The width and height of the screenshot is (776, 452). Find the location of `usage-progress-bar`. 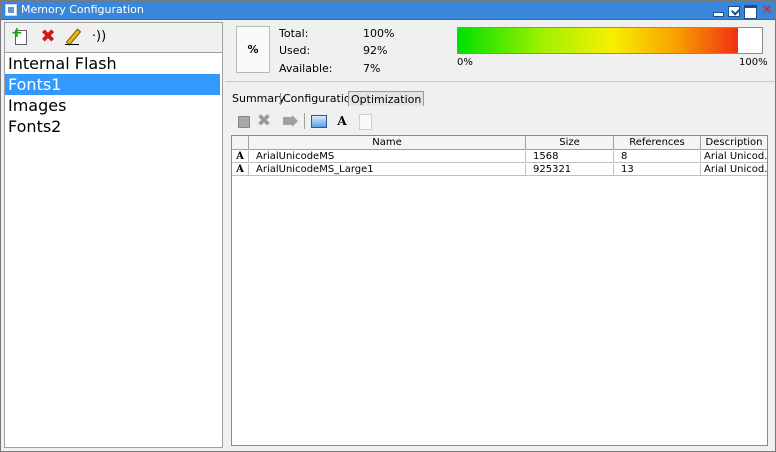

usage-progress-bar is located at coordinates (610, 40).